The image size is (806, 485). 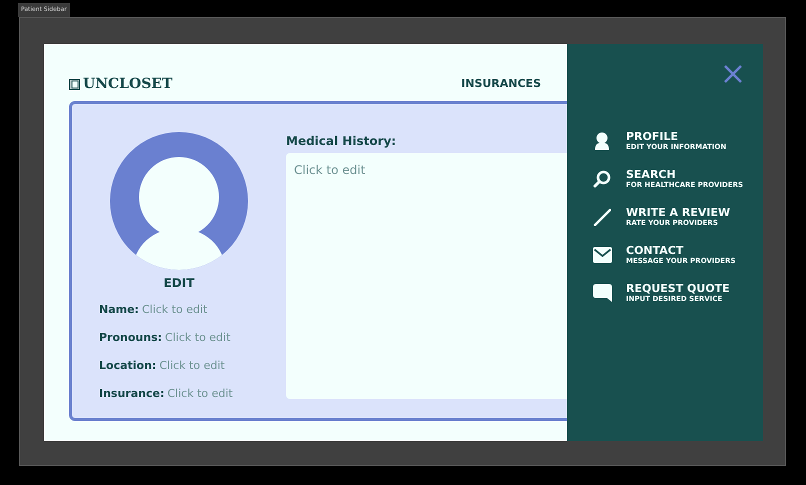 What do you see at coordinates (655, 250) in the screenshot?
I see `sidebar-item-title: CONTACT` at bounding box center [655, 250].